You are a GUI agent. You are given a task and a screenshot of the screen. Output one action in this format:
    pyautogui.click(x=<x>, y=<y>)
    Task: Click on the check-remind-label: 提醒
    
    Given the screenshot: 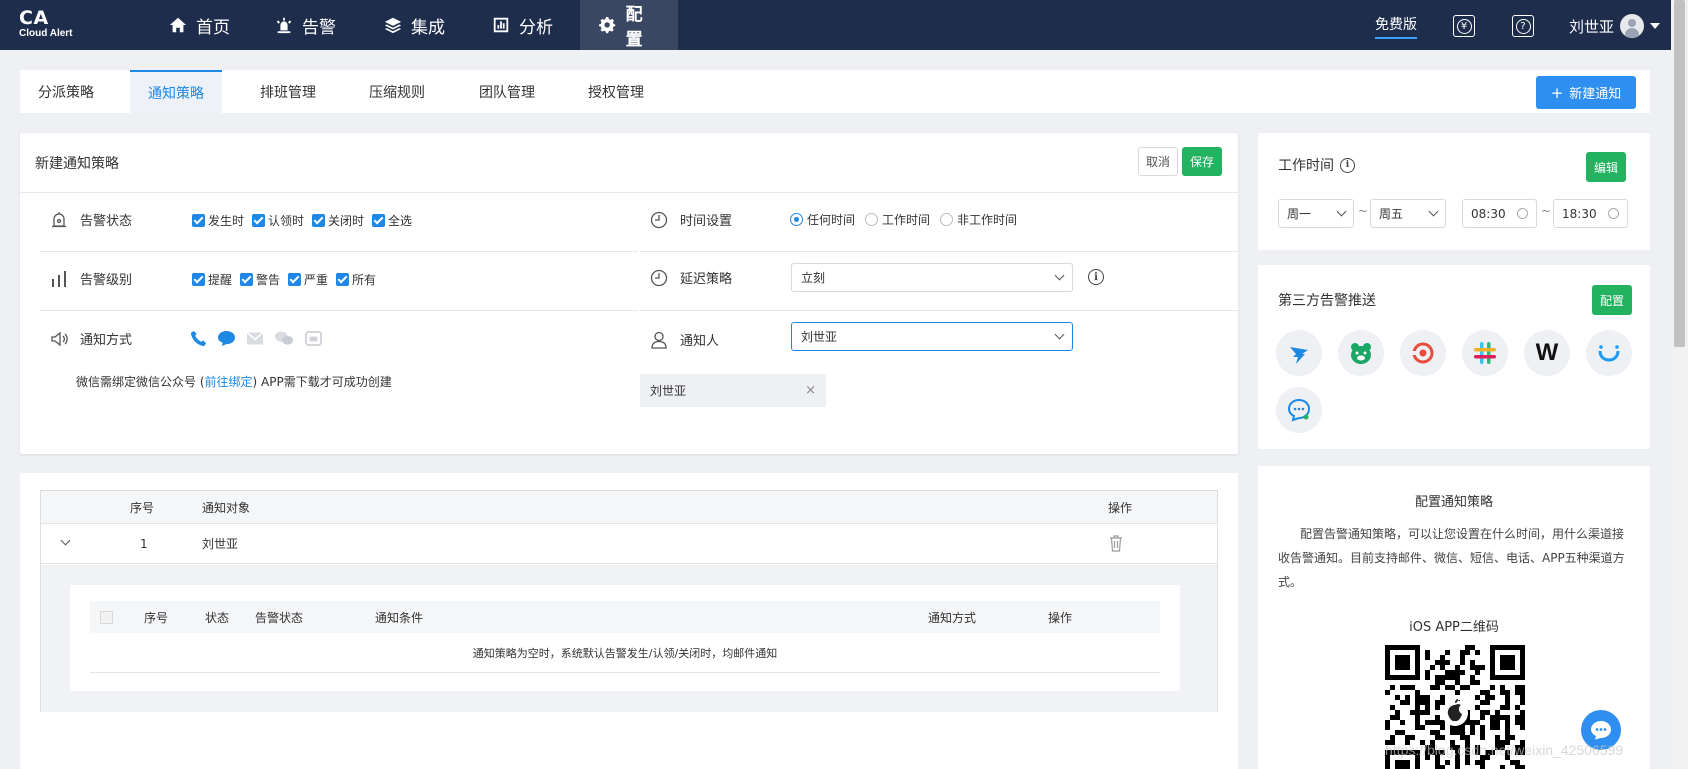 What is the action you would take?
    pyautogui.click(x=220, y=280)
    